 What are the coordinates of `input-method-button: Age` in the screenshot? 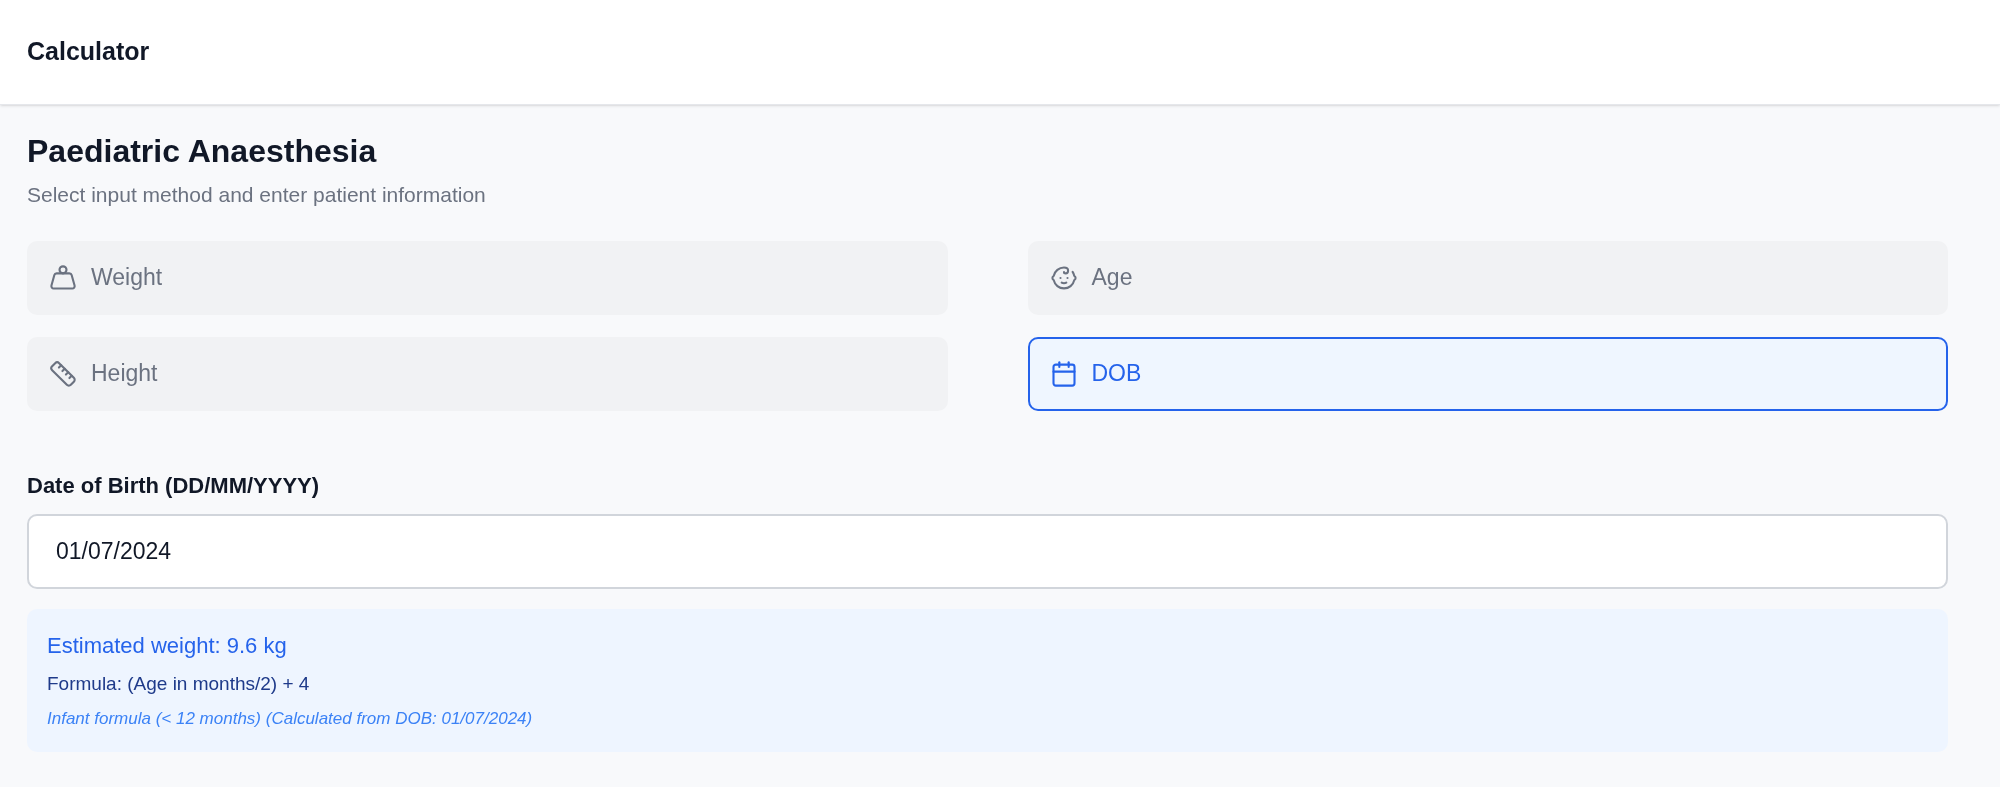 It's located at (1487, 277).